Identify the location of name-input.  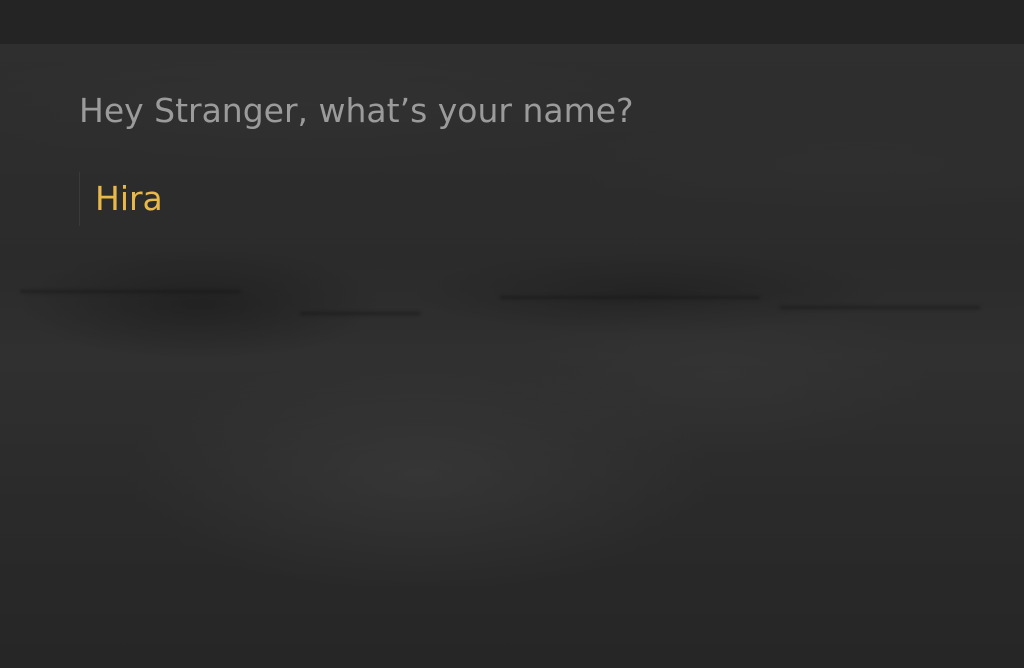
(359, 199).